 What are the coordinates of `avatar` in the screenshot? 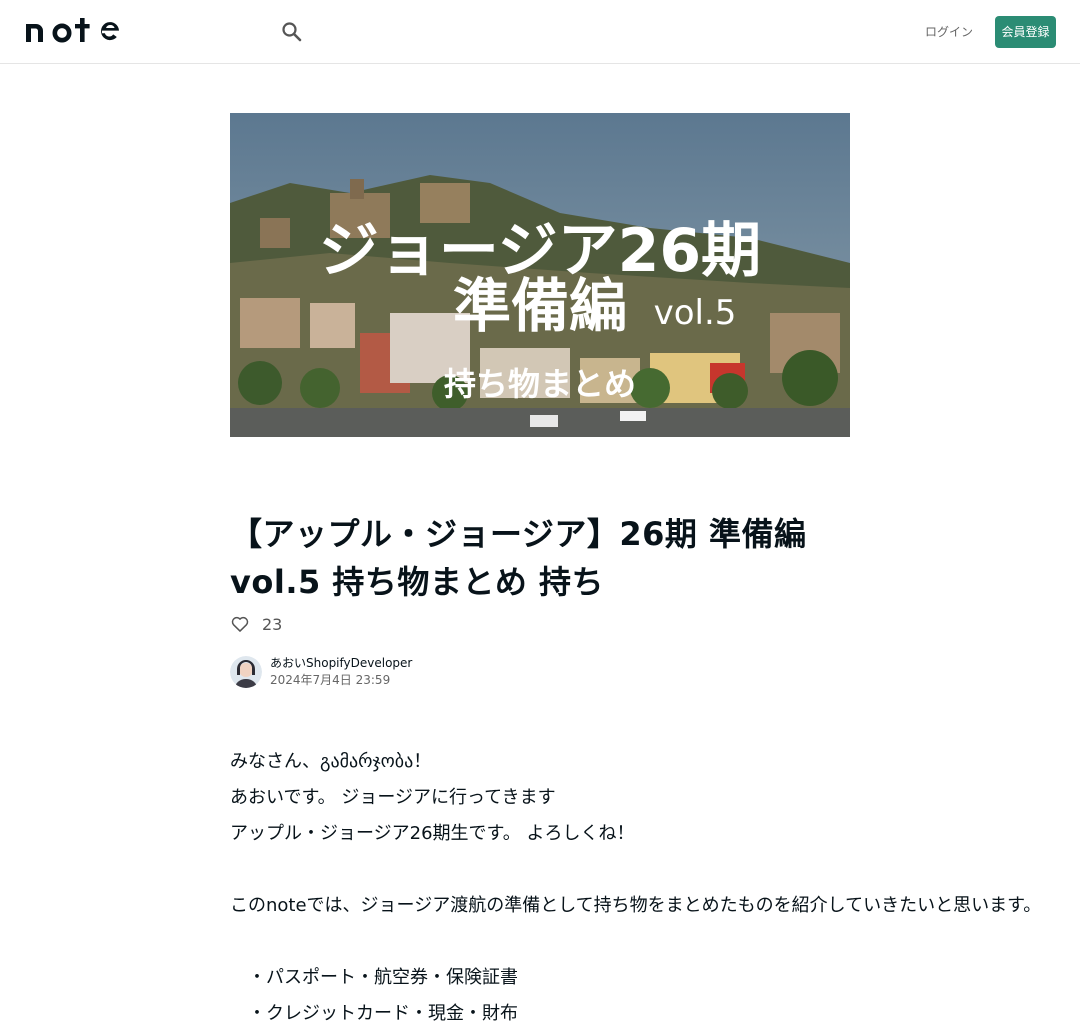 It's located at (246, 672).